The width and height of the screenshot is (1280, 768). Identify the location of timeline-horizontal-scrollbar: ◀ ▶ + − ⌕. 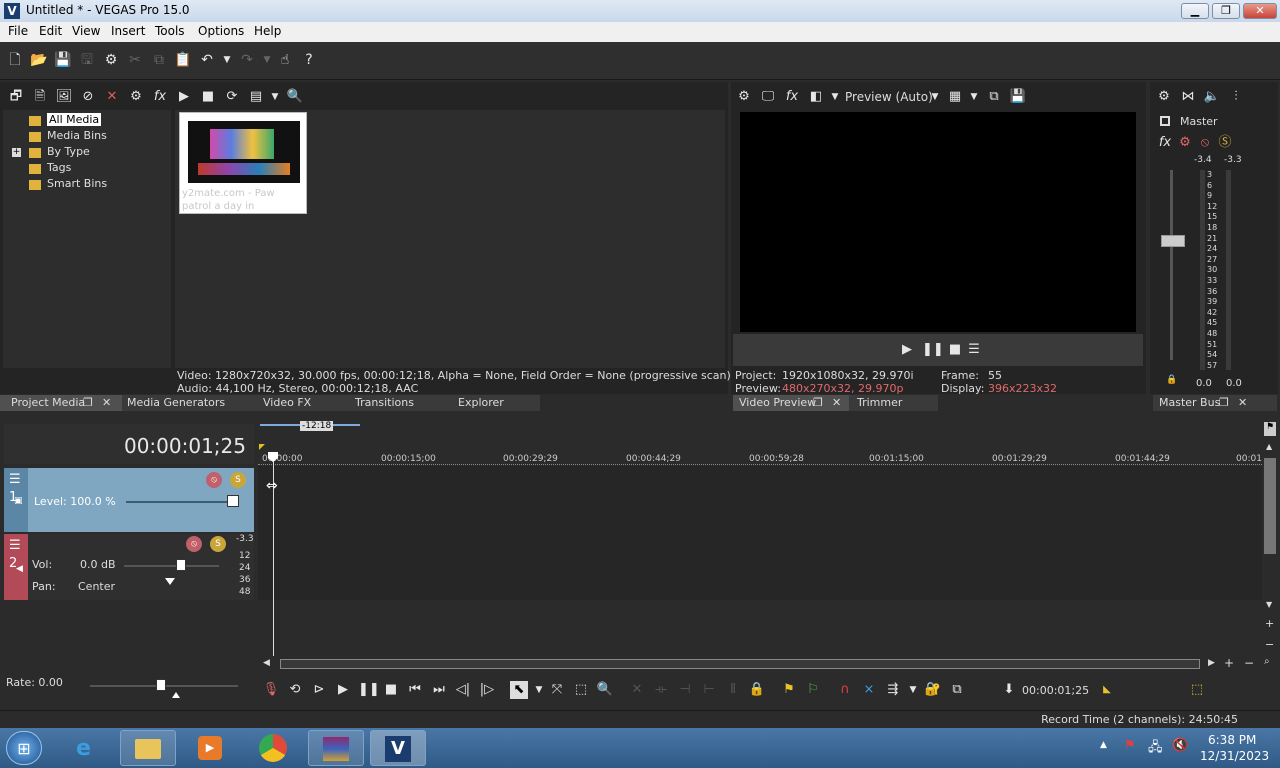
(769, 664).